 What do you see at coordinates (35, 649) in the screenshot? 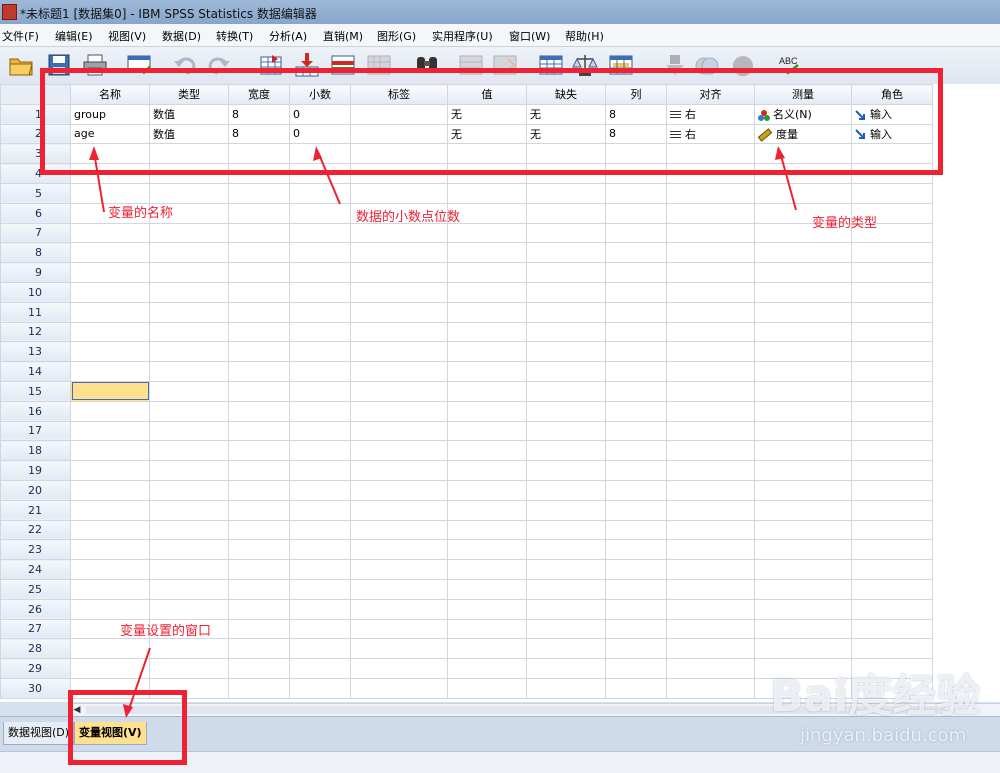
I see `row-number: 28` at bounding box center [35, 649].